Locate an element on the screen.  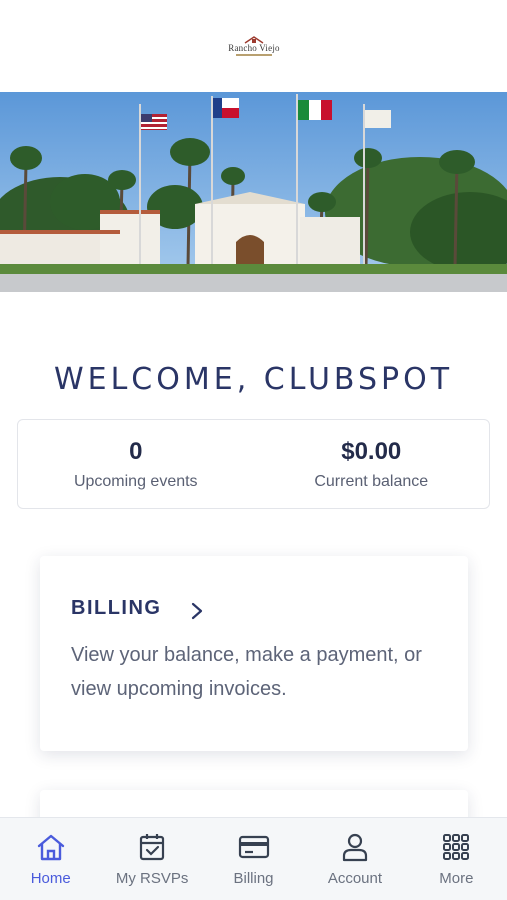
tab-home: Home is located at coordinates (50, 859).